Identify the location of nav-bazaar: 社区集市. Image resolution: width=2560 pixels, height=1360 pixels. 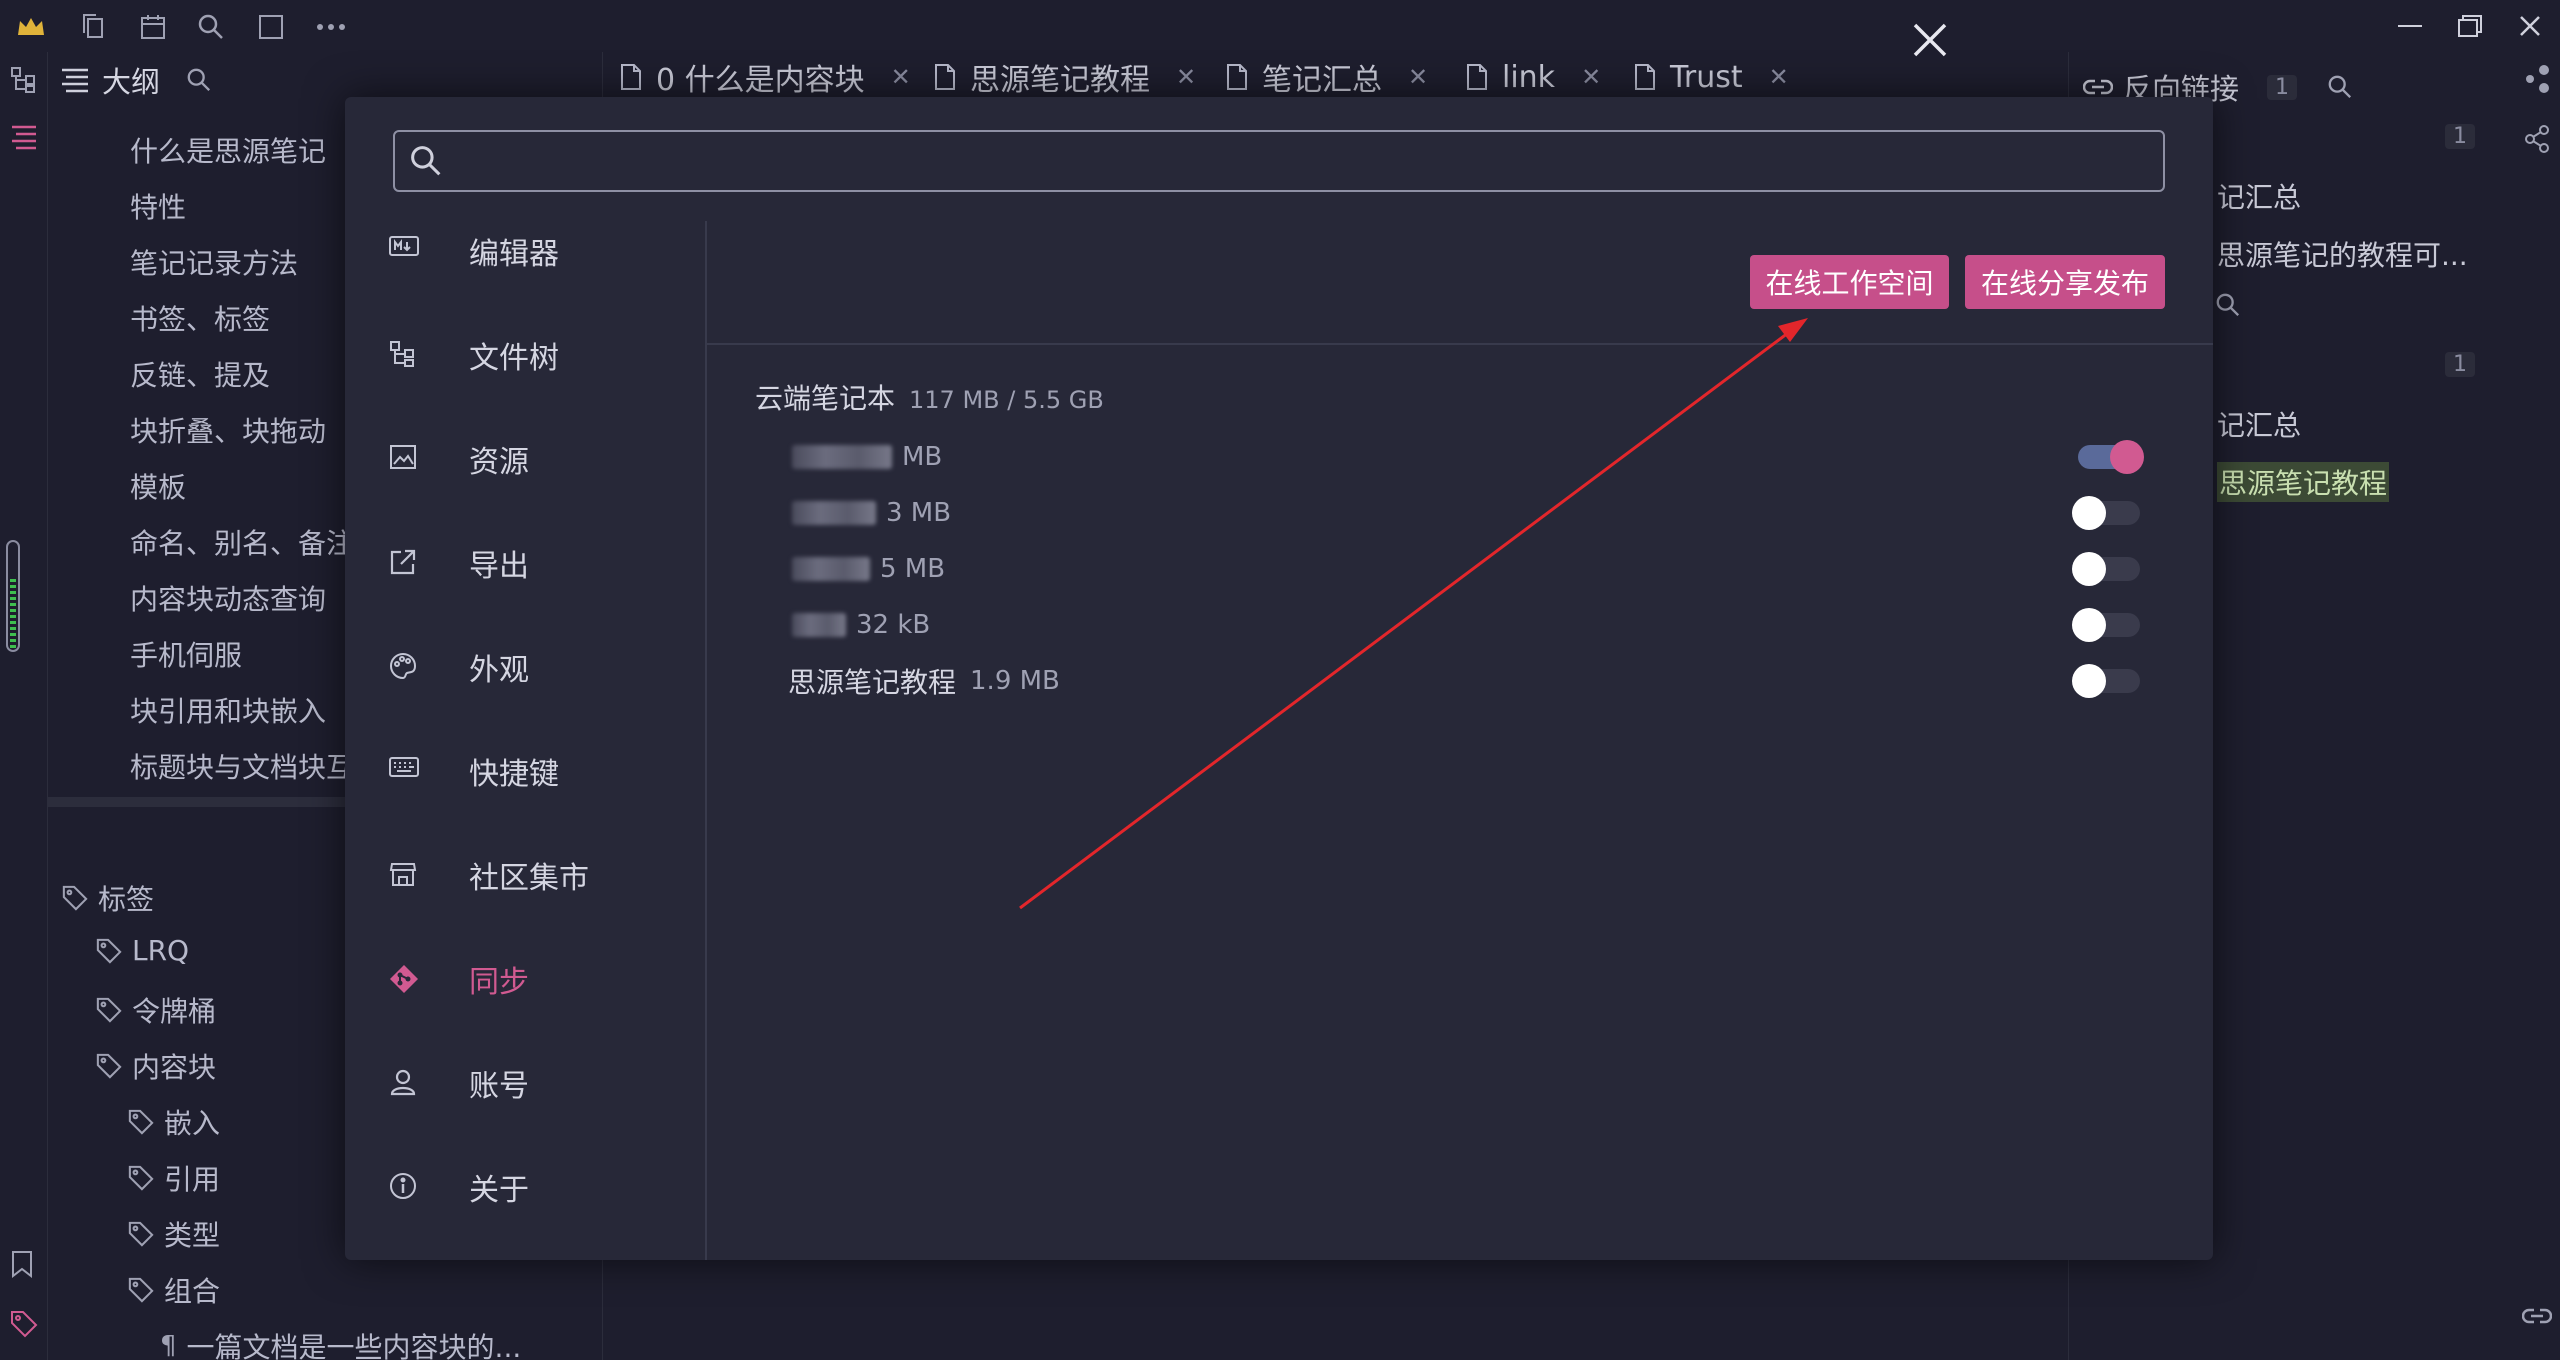
(525, 875).